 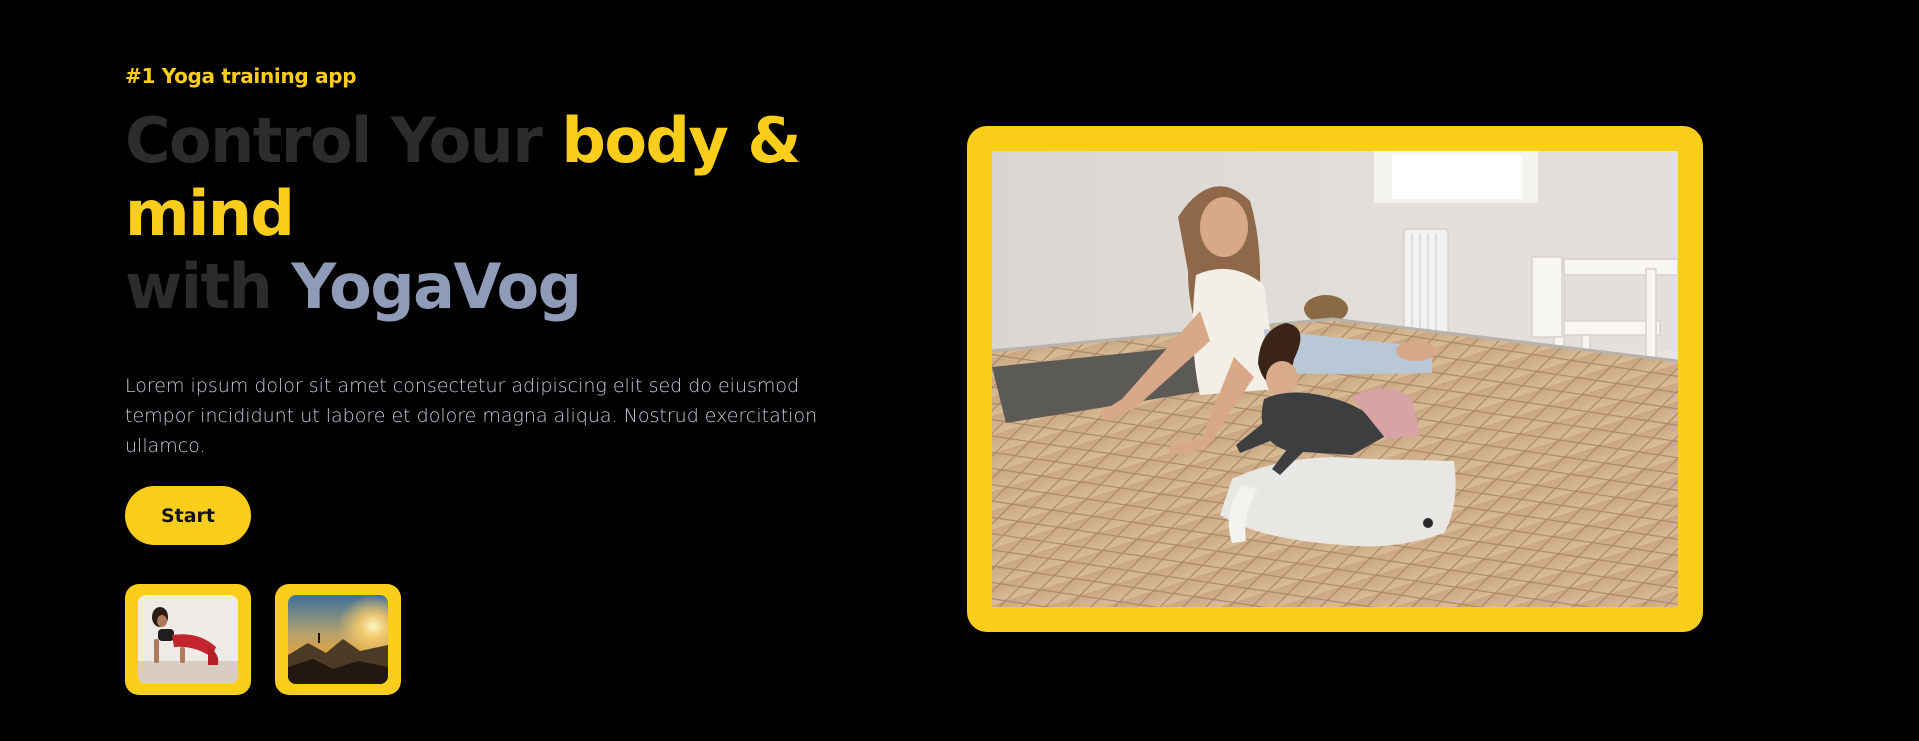 I want to click on eyebrow-tagline: #1 Yoga training app, so click(x=241, y=76).